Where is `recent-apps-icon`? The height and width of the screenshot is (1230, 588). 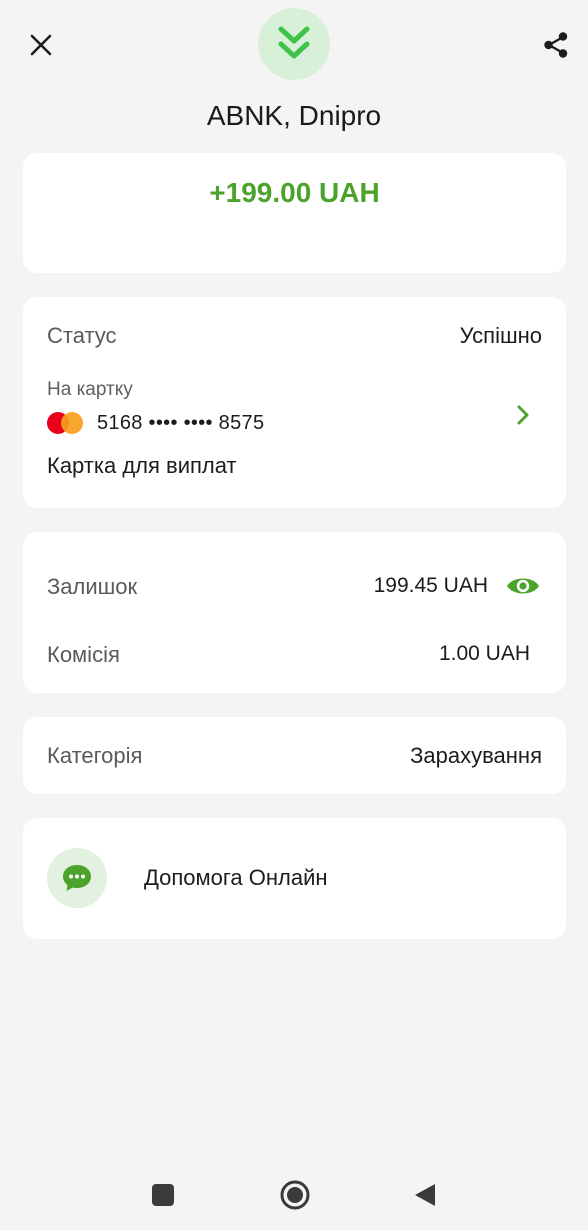
recent-apps-icon is located at coordinates (163, 1195).